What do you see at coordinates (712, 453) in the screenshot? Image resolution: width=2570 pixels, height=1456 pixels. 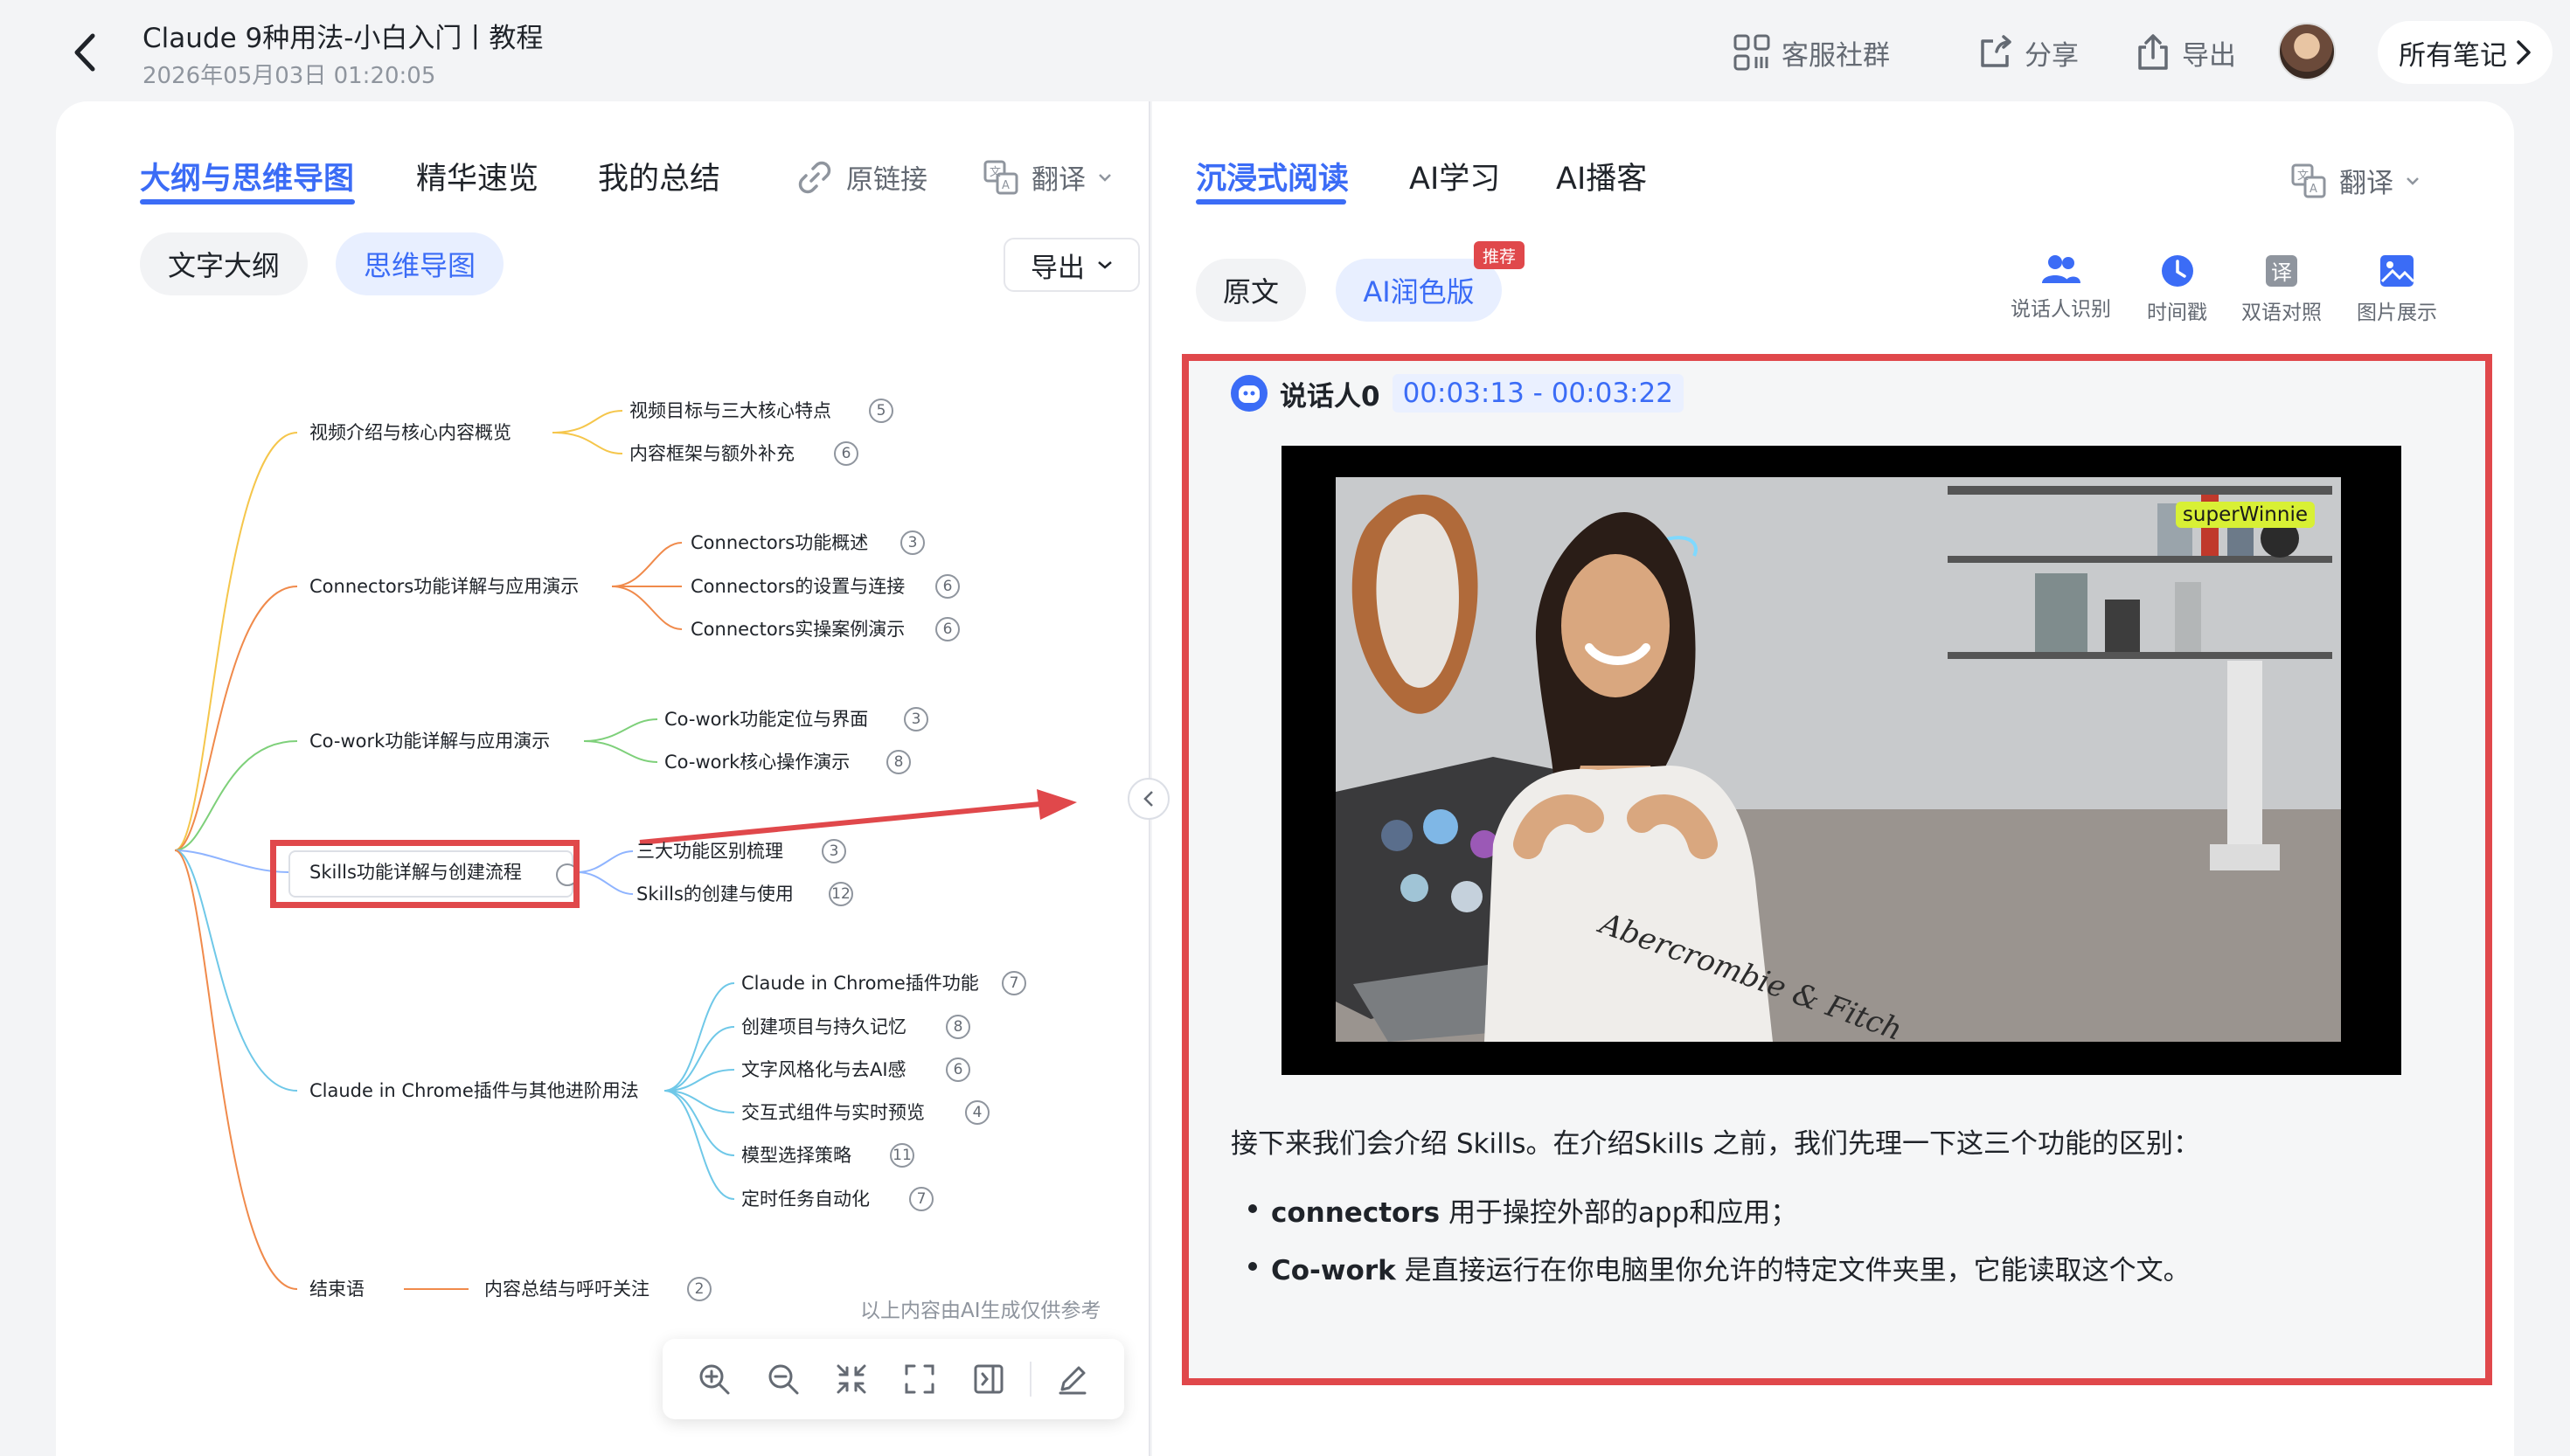 I see `mindmap-leaf: 内容框架与额外补充` at bounding box center [712, 453].